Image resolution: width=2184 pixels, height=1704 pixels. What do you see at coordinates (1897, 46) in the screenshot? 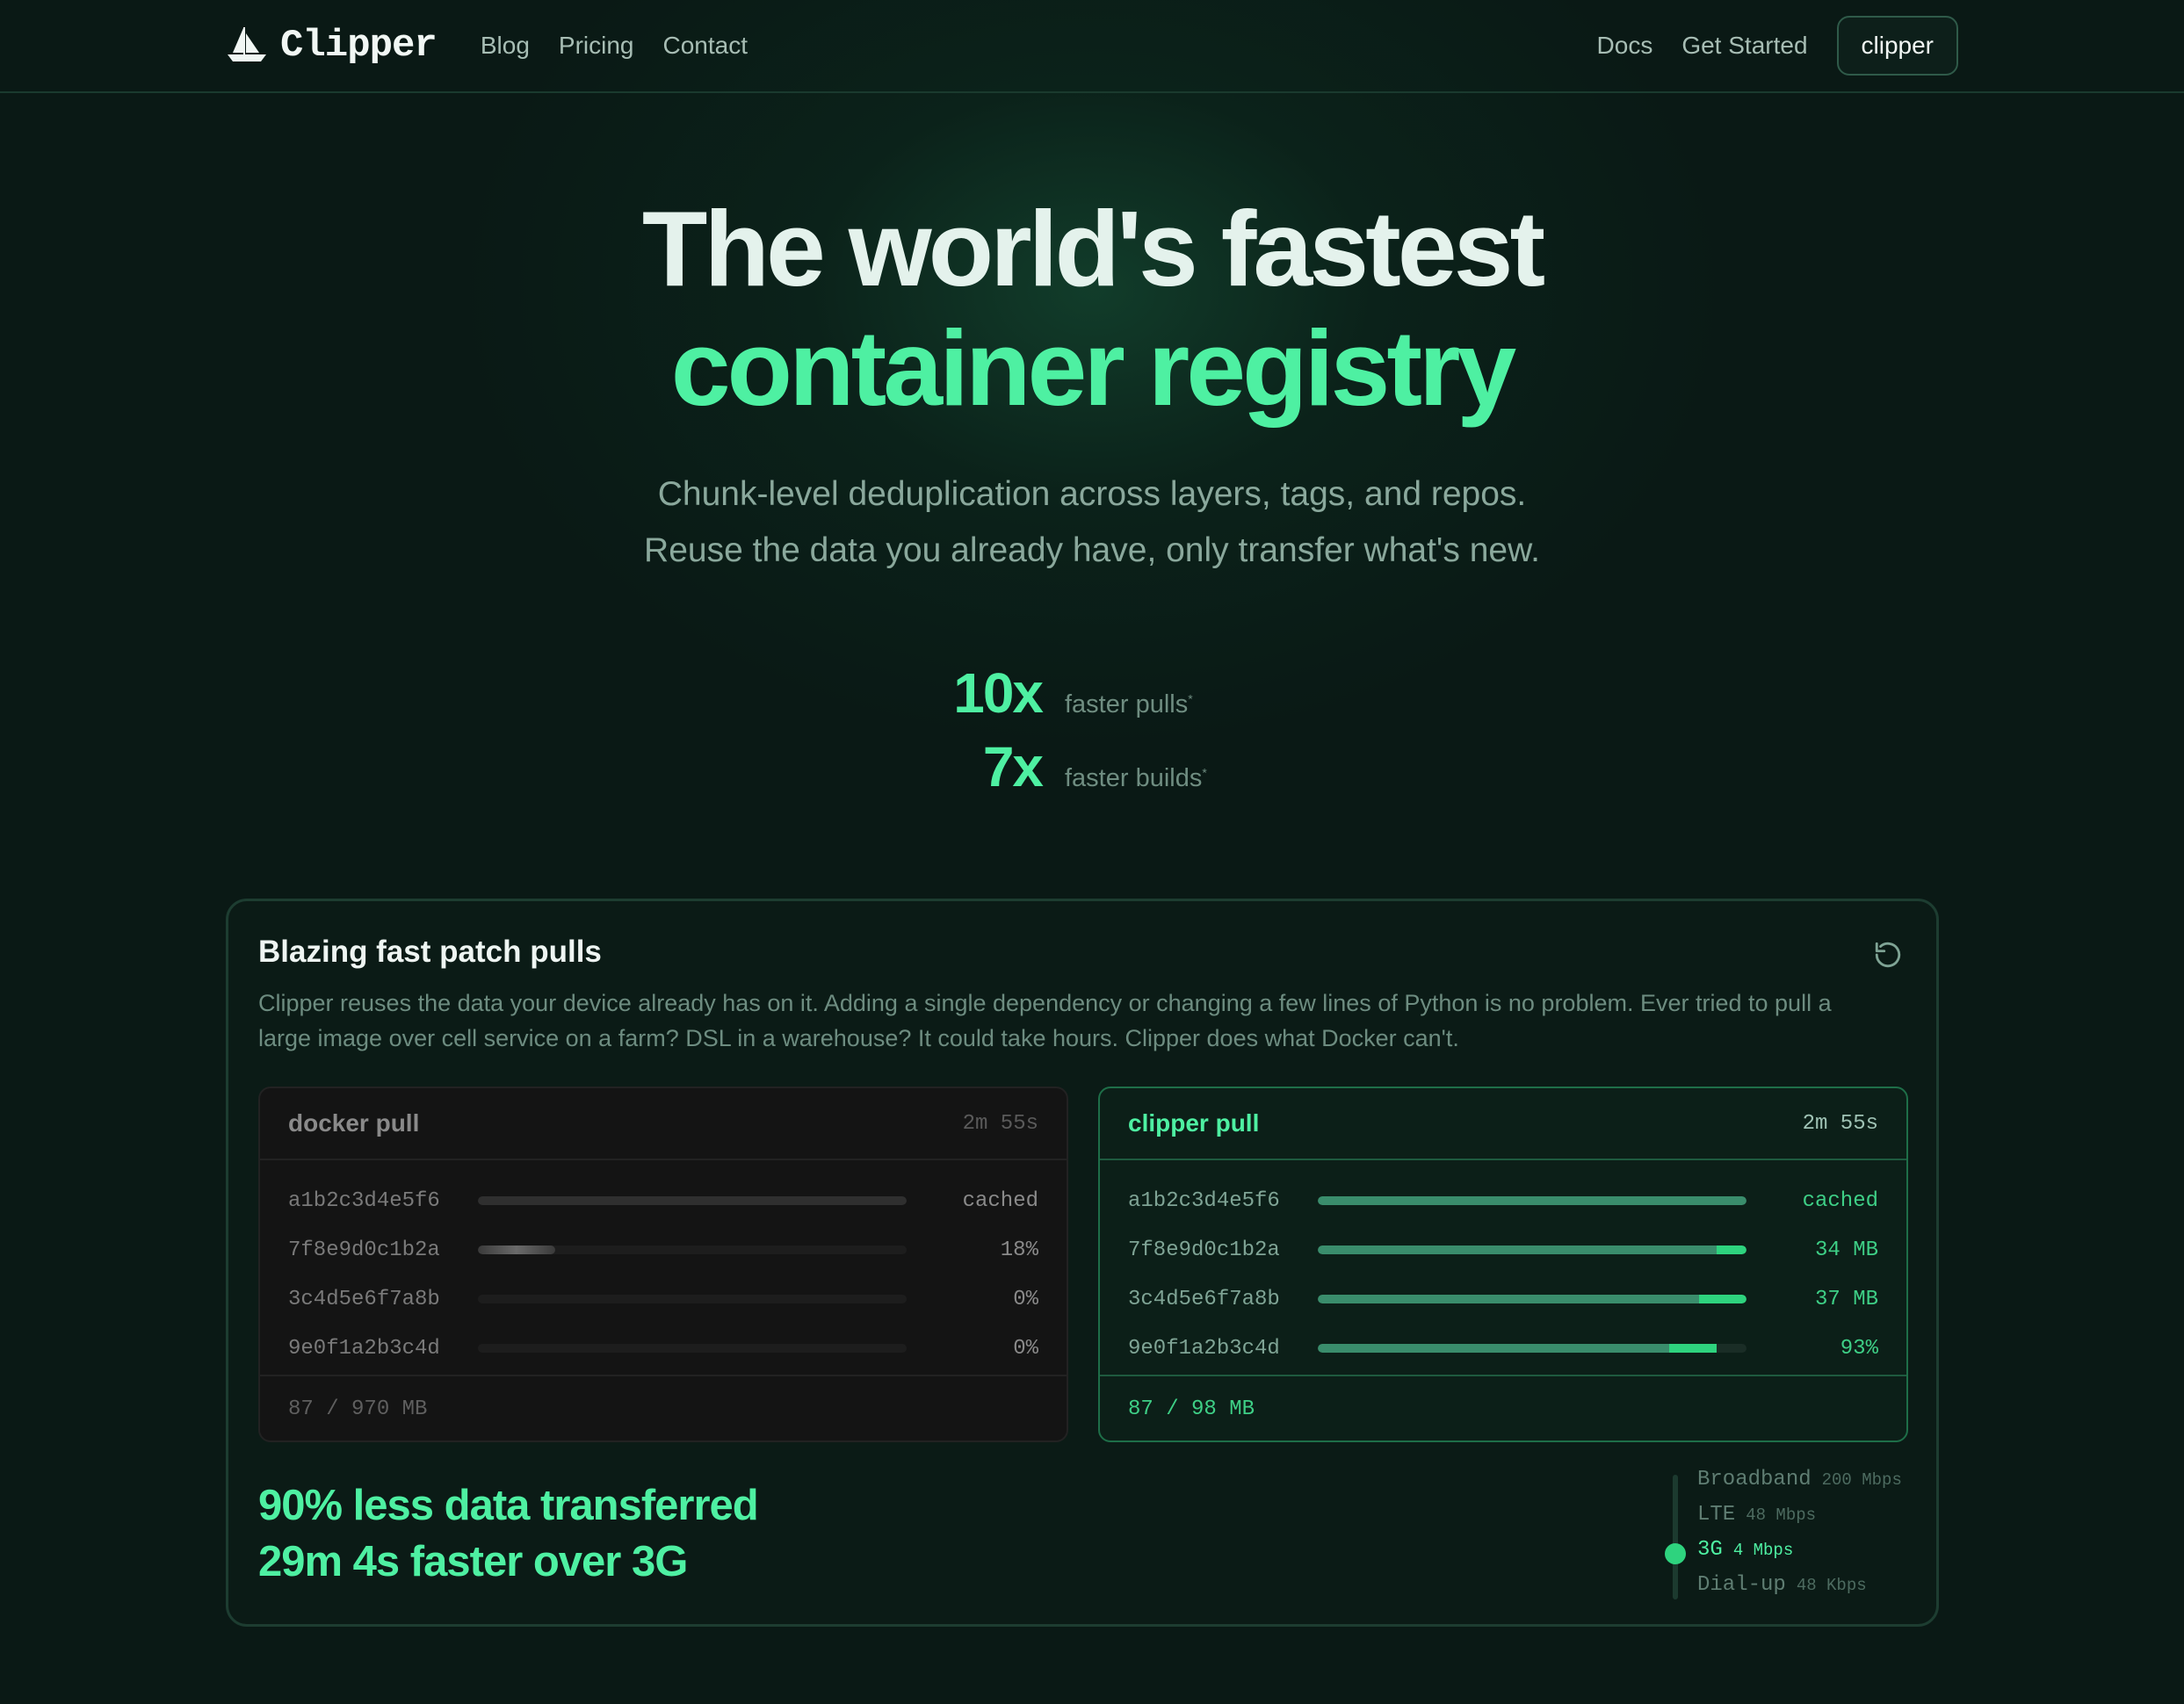
I see `clipper-button: clipper` at bounding box center [1897, 46].